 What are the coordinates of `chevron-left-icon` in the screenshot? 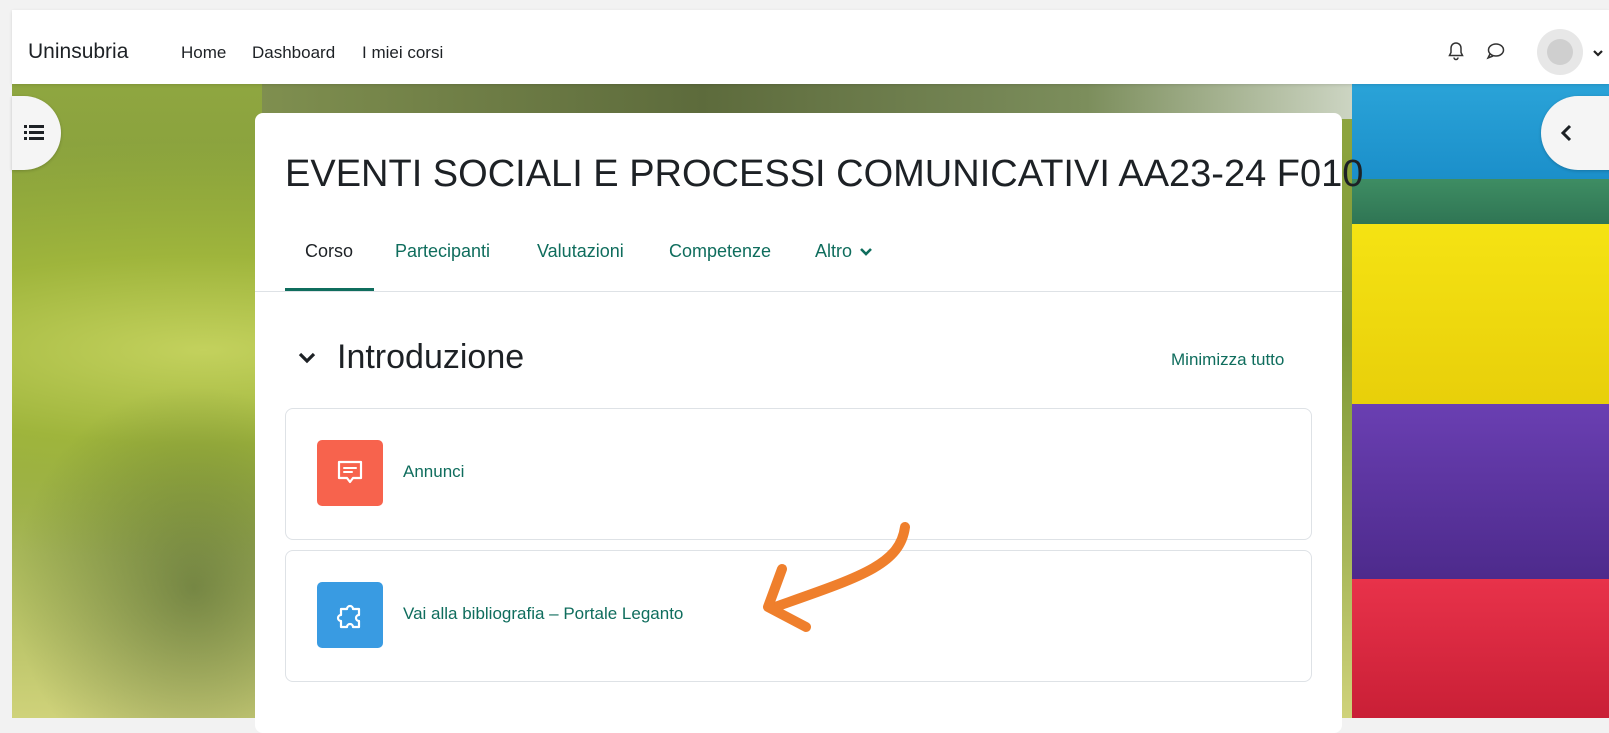 It's located at (1566, 133).